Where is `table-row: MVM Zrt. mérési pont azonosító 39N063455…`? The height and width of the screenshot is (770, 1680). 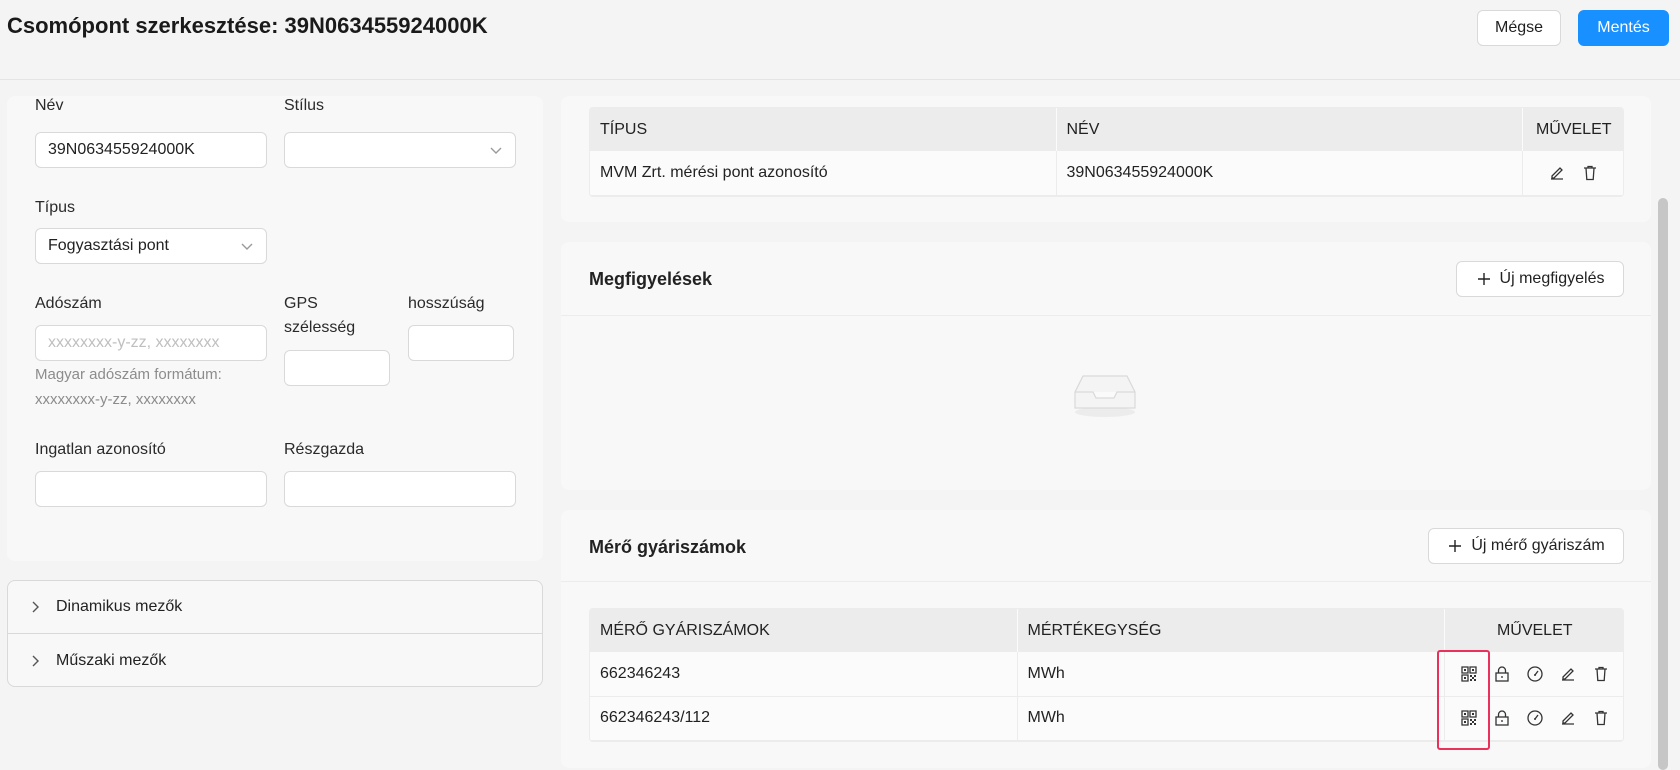
table-row: MVM Zrt. mérési pont azonosító 39N063455… is located at coordinates (1106, 173).